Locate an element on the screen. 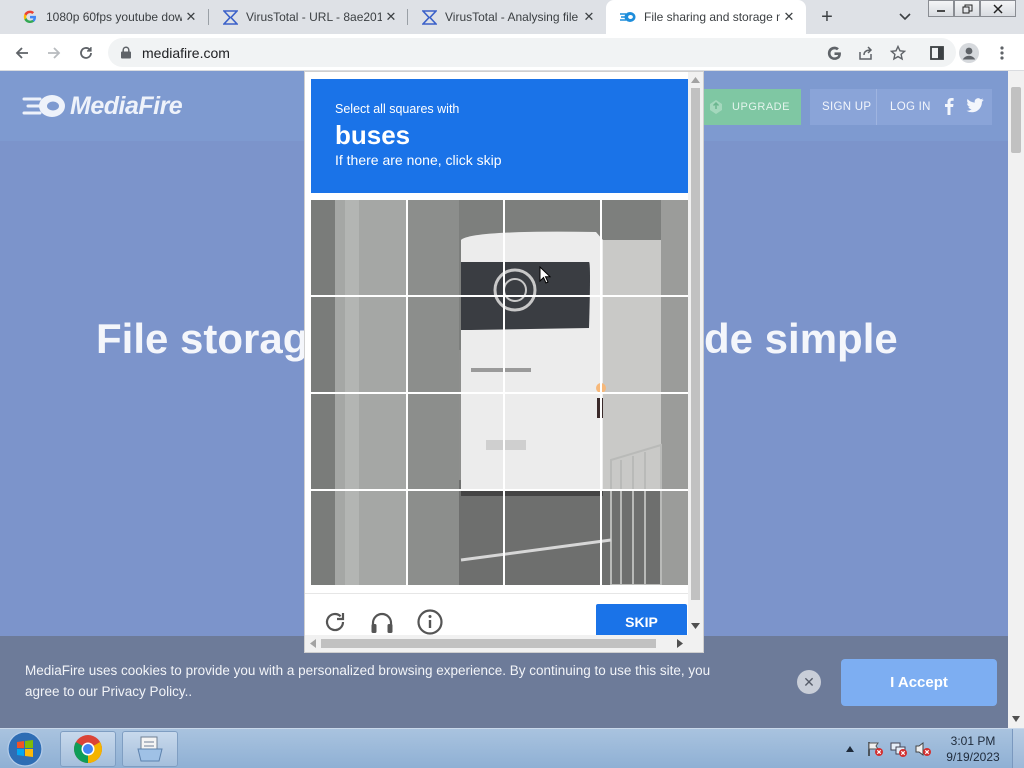  sign-up-link: SIGN UP is located at coordinates (846, 107).